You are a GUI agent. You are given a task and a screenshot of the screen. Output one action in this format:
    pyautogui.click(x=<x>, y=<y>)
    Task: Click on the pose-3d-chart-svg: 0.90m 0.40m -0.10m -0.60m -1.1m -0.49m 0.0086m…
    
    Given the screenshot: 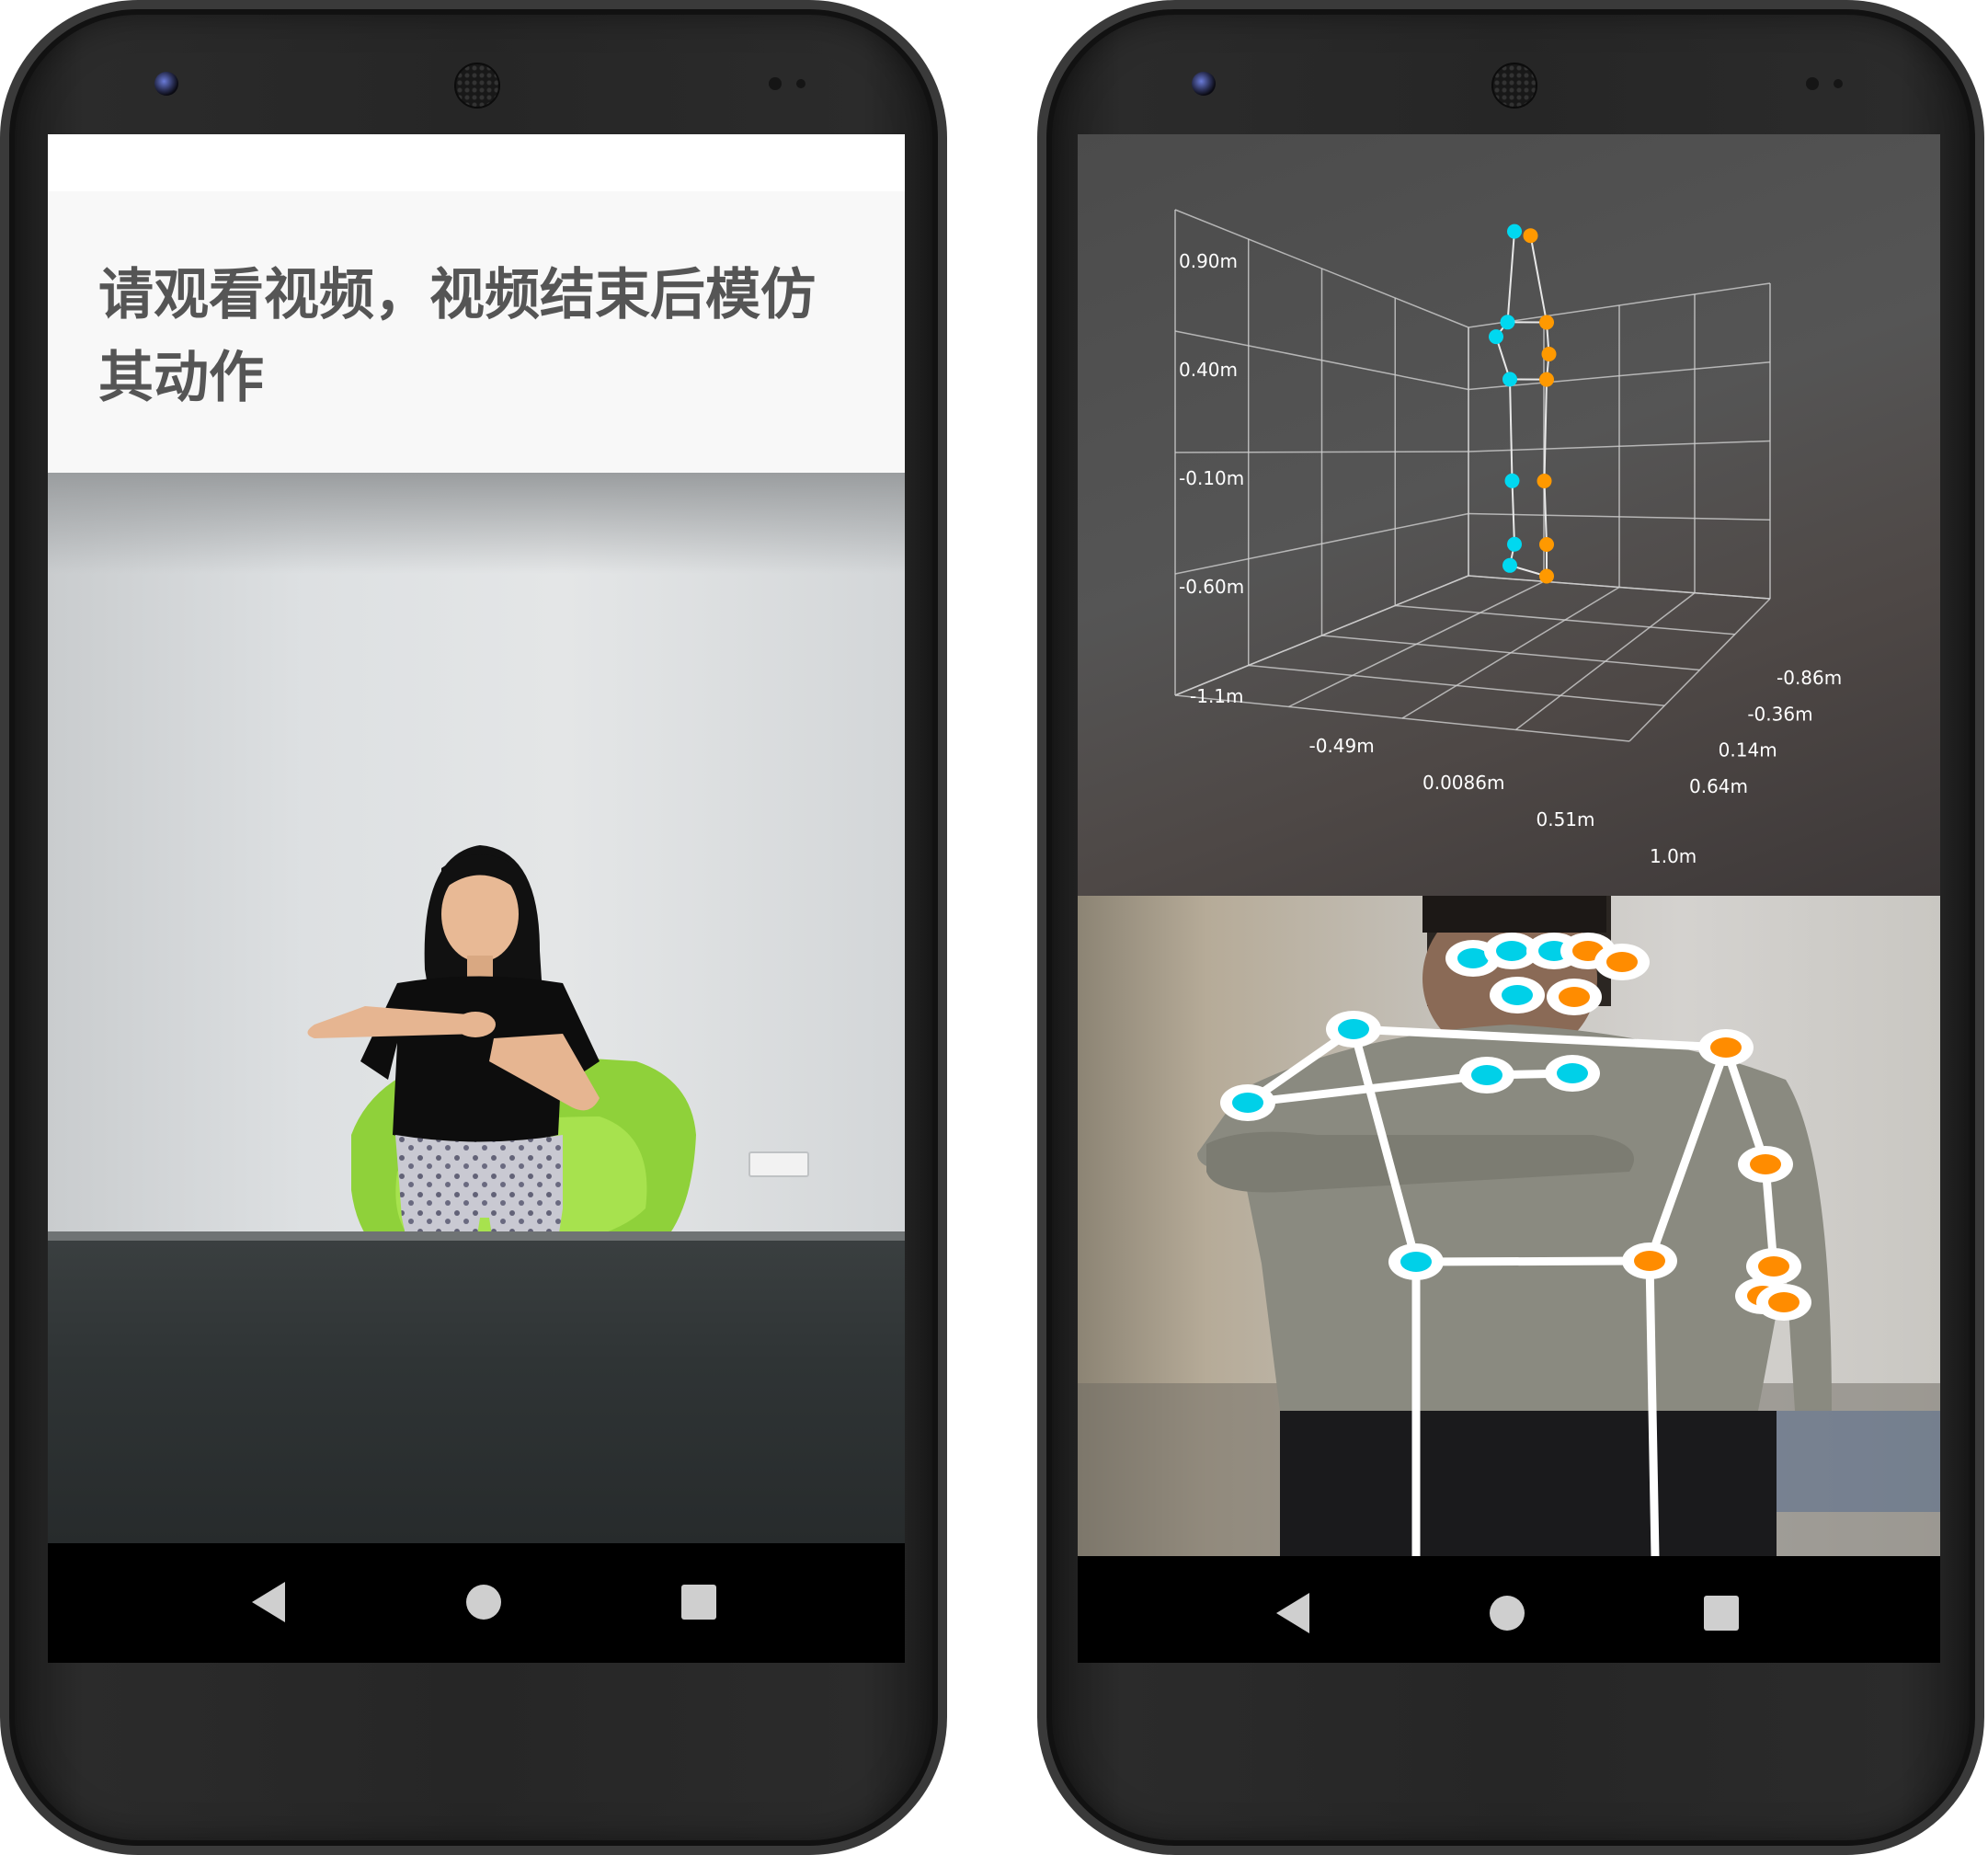 What is the action you would take?
    pyautogui.click(x=1508, y=538)
    